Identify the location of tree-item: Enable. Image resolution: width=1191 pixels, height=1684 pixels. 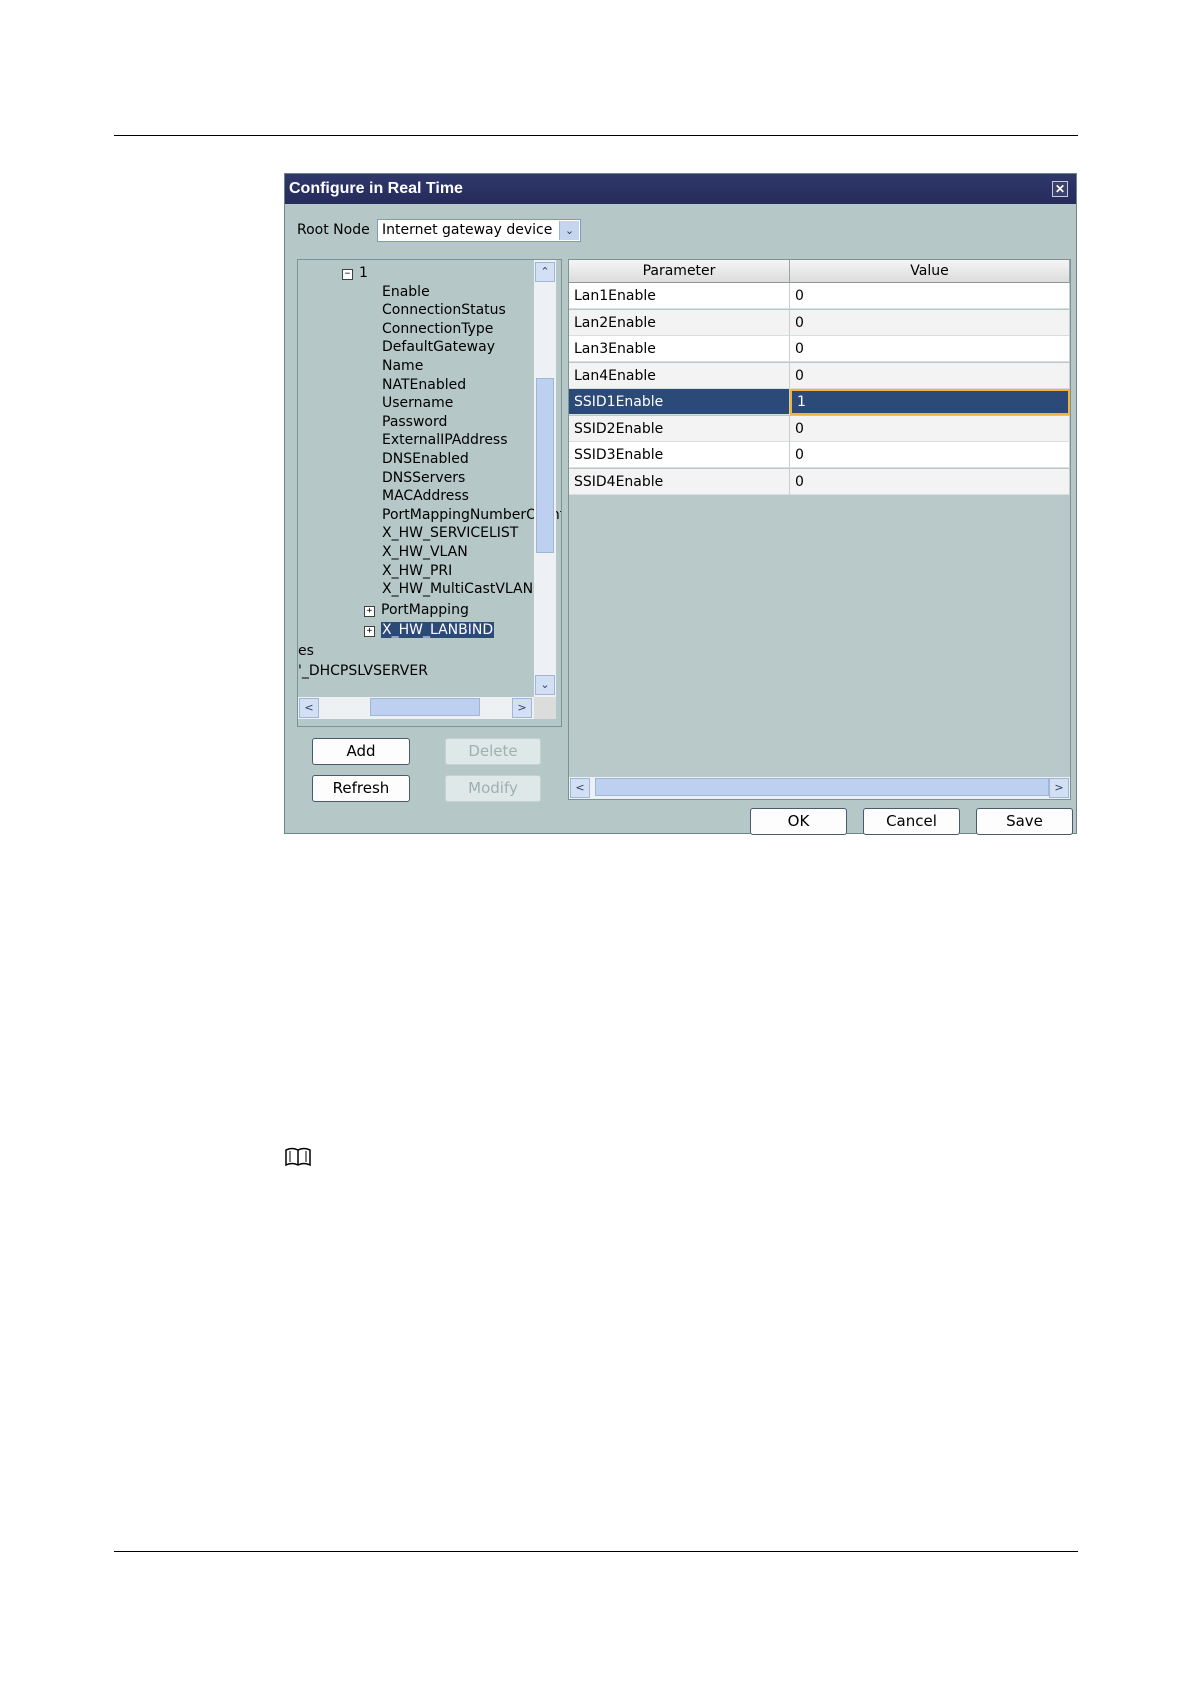
(406, 292).